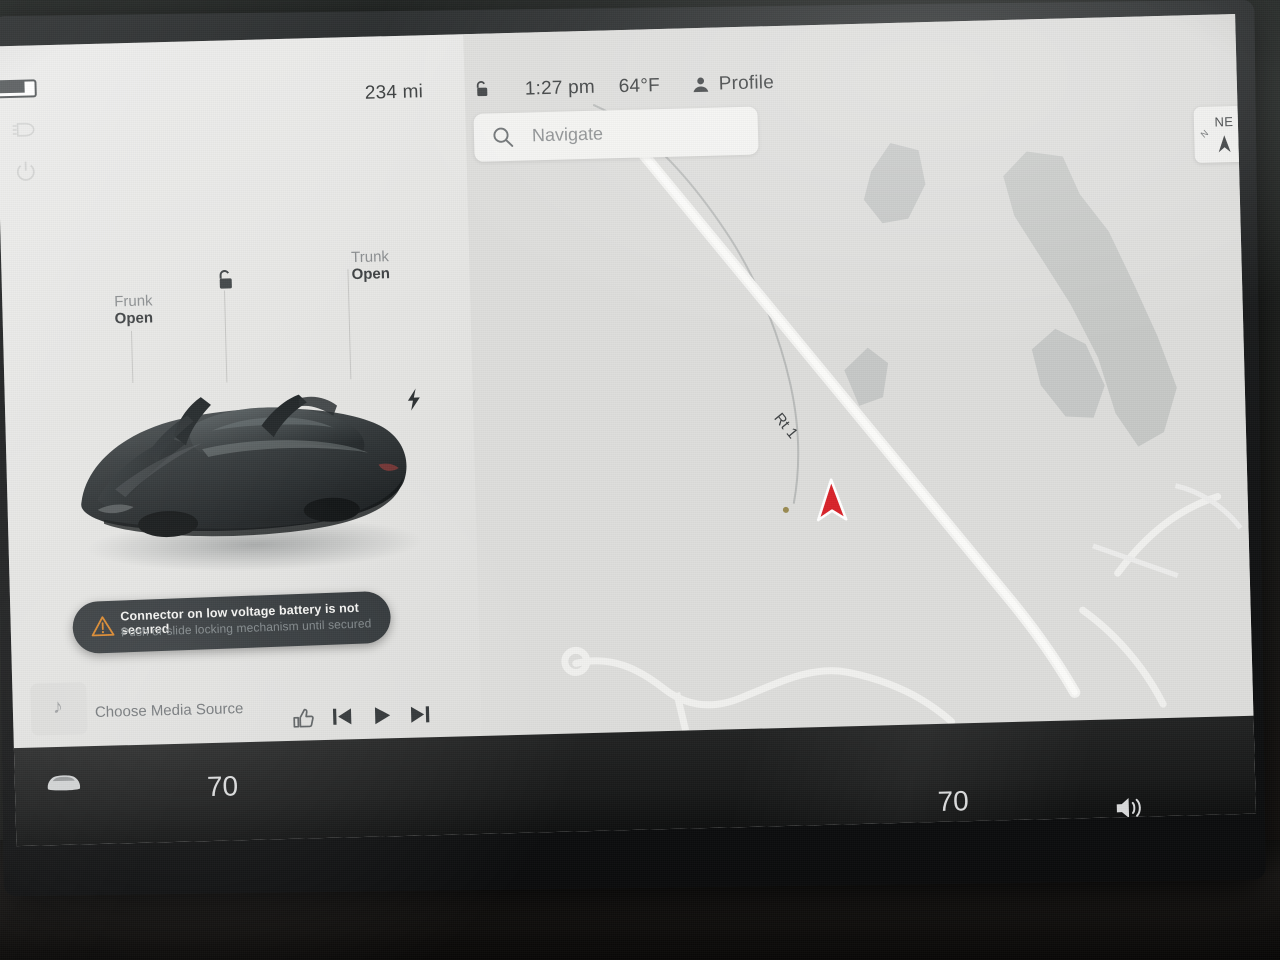  I want to click on navigate-placeholder: Navigate, so click(567, 134).